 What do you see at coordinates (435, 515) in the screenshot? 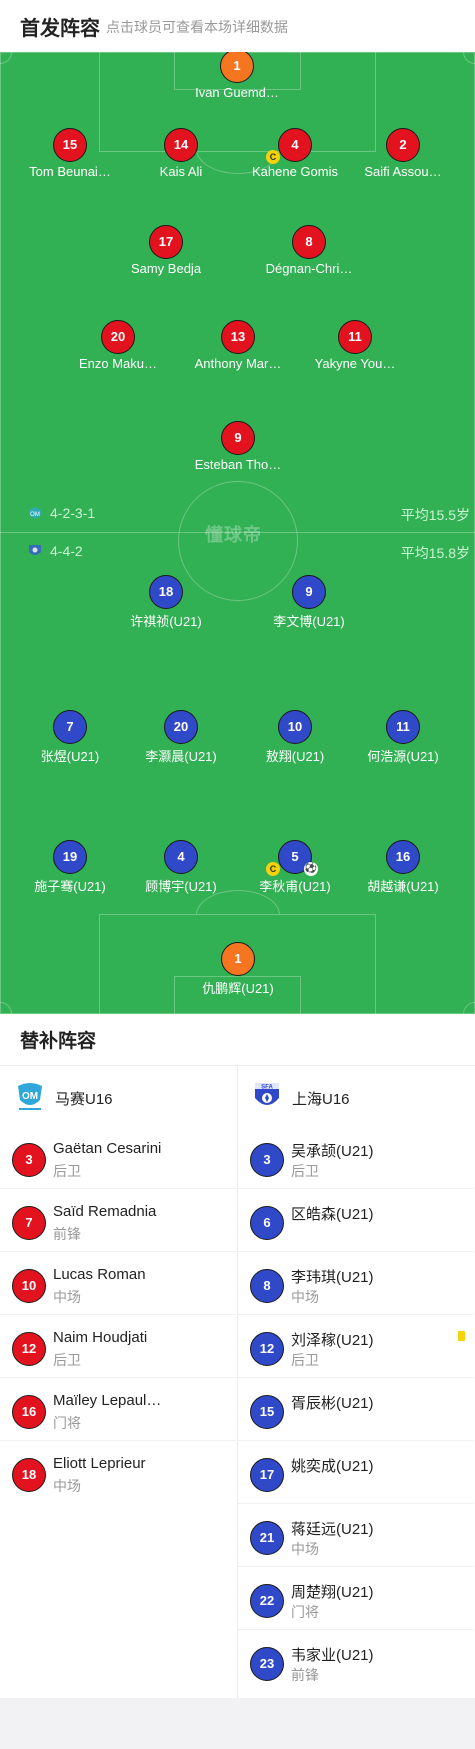
I see `home-average-age: 平均15.5岁` at bounding box center [435, 515].